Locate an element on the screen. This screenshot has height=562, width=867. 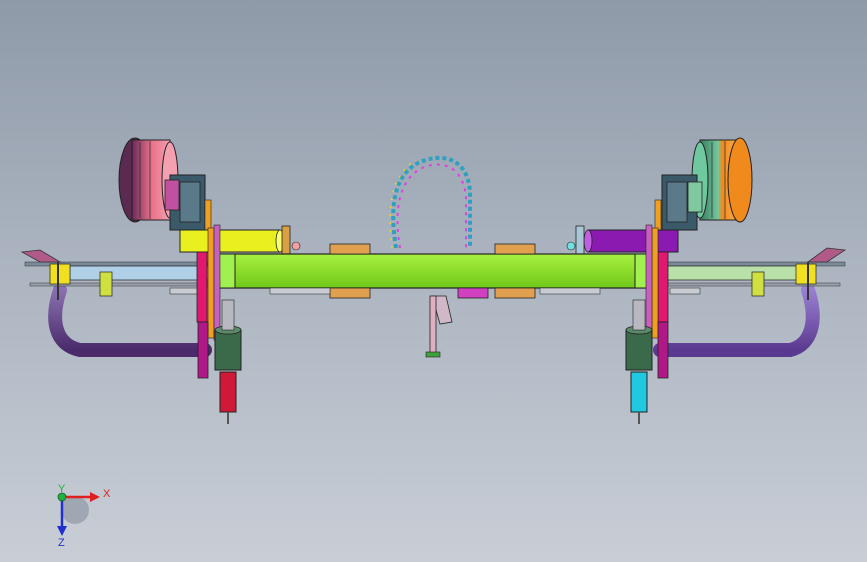
z-axis-arrowhead-icon is located at coordinates (62, 531).